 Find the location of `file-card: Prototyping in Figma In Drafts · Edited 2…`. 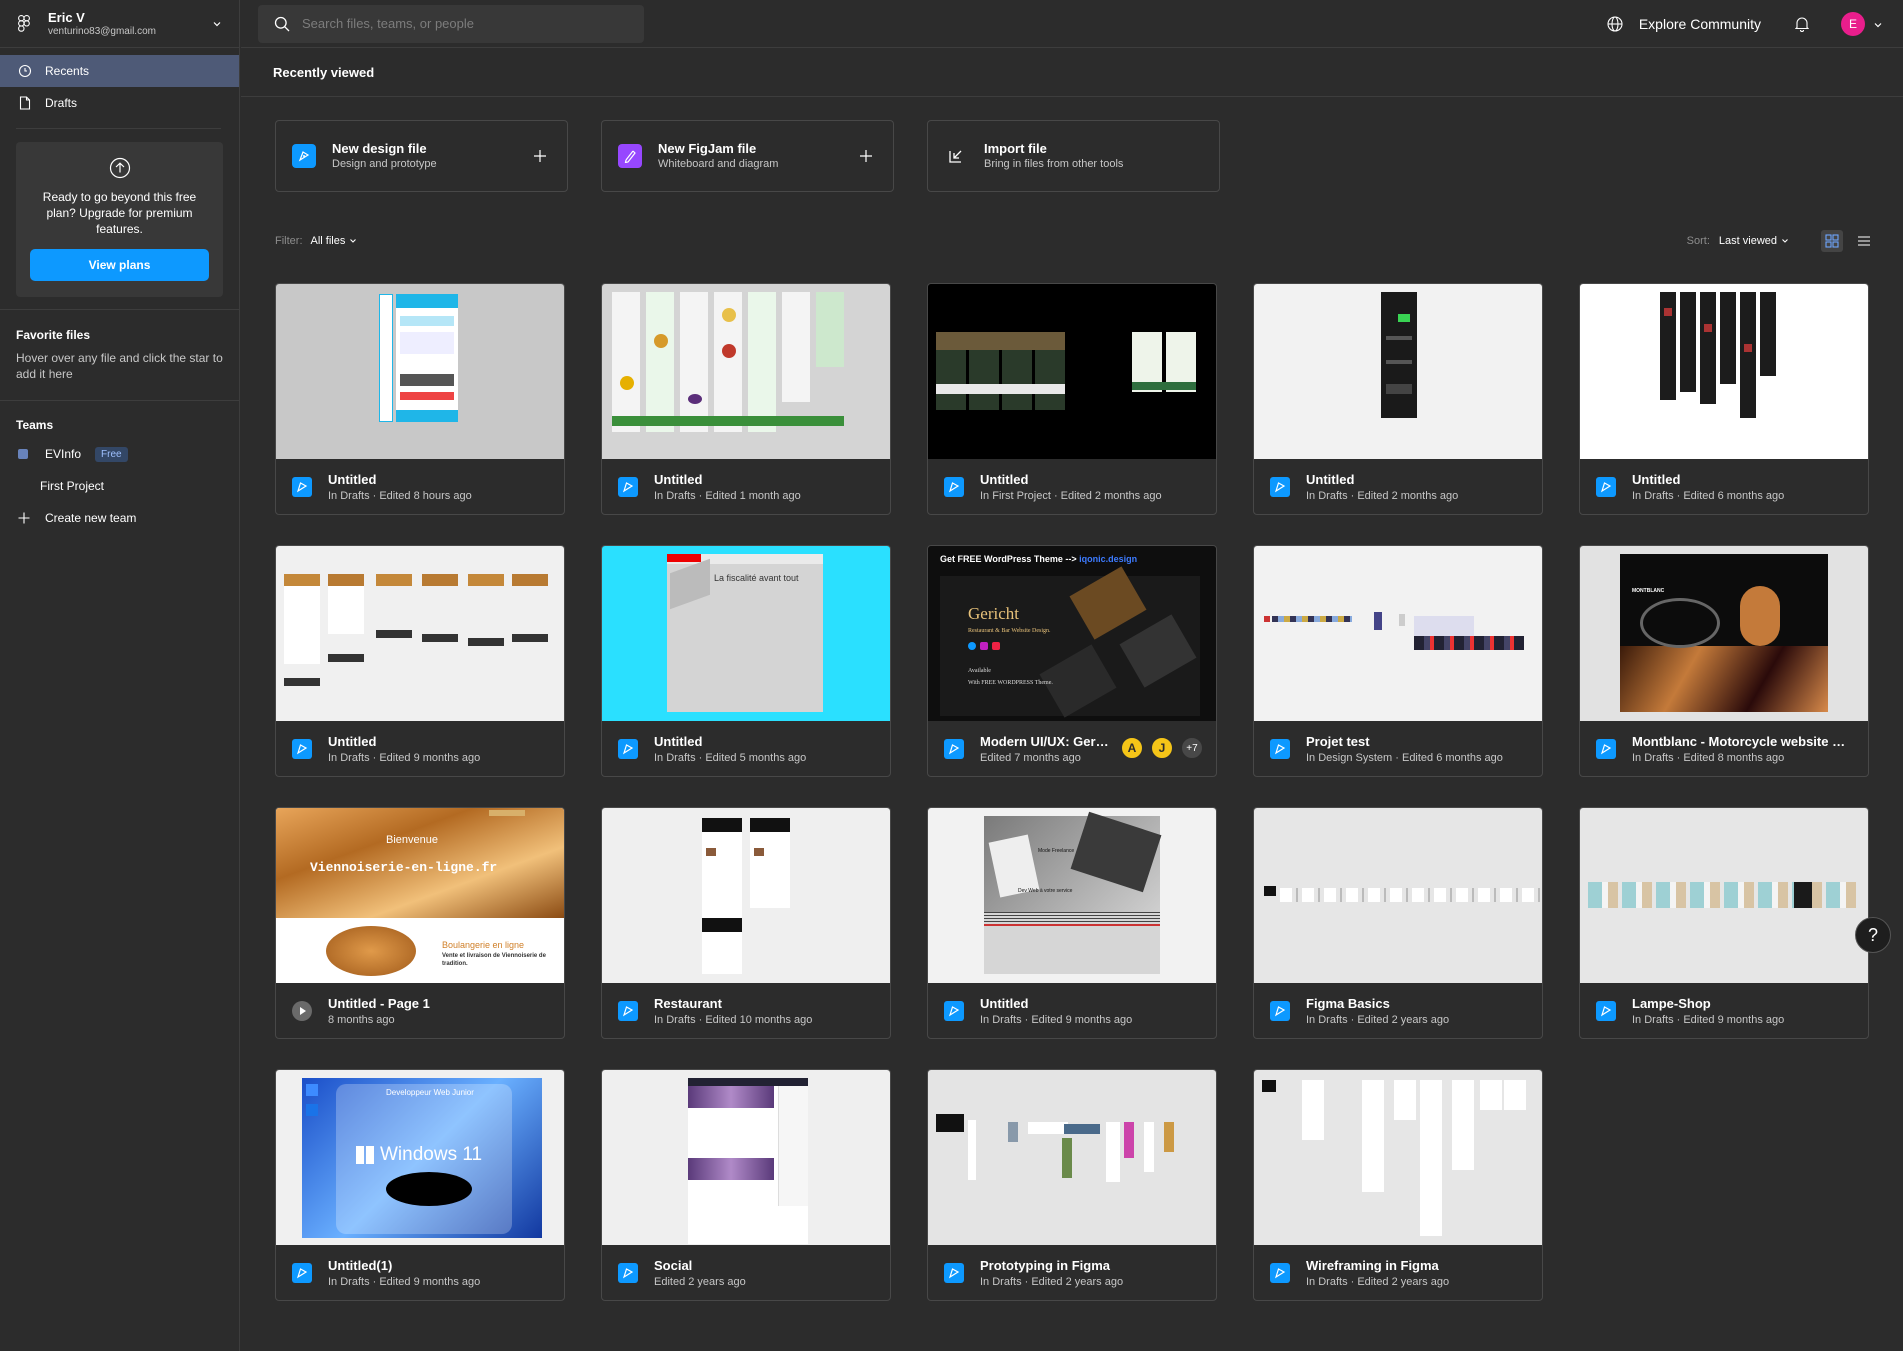

file-card: Prototyping in Figma In Drafts · Edited 2… is located at coordinates (1072, 1185).